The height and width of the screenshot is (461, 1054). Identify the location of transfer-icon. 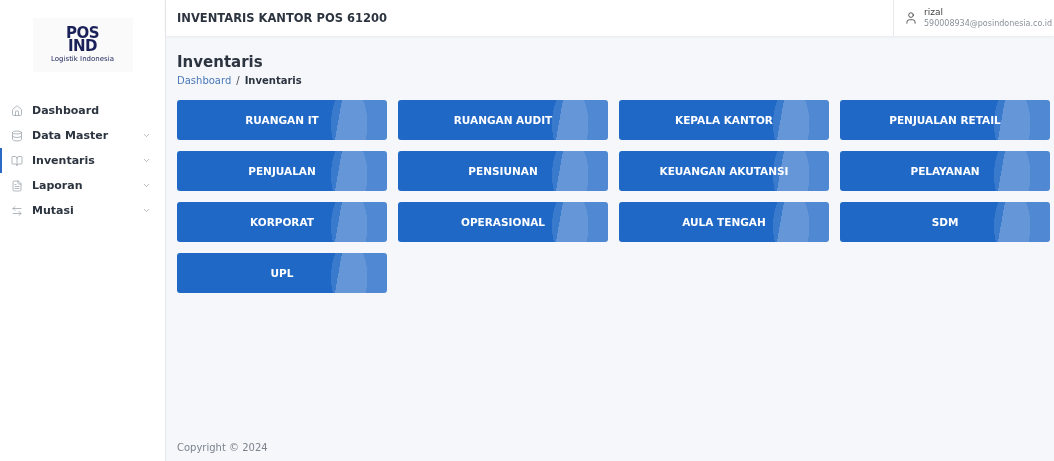
(17, 210).